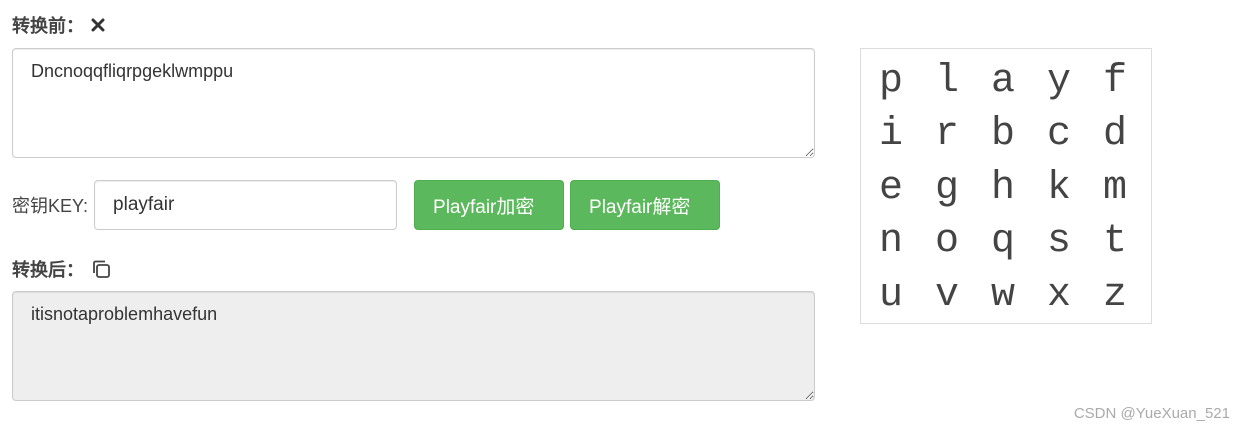  I want to click on decrypt-button: Playfair解密, so click(645, 205).